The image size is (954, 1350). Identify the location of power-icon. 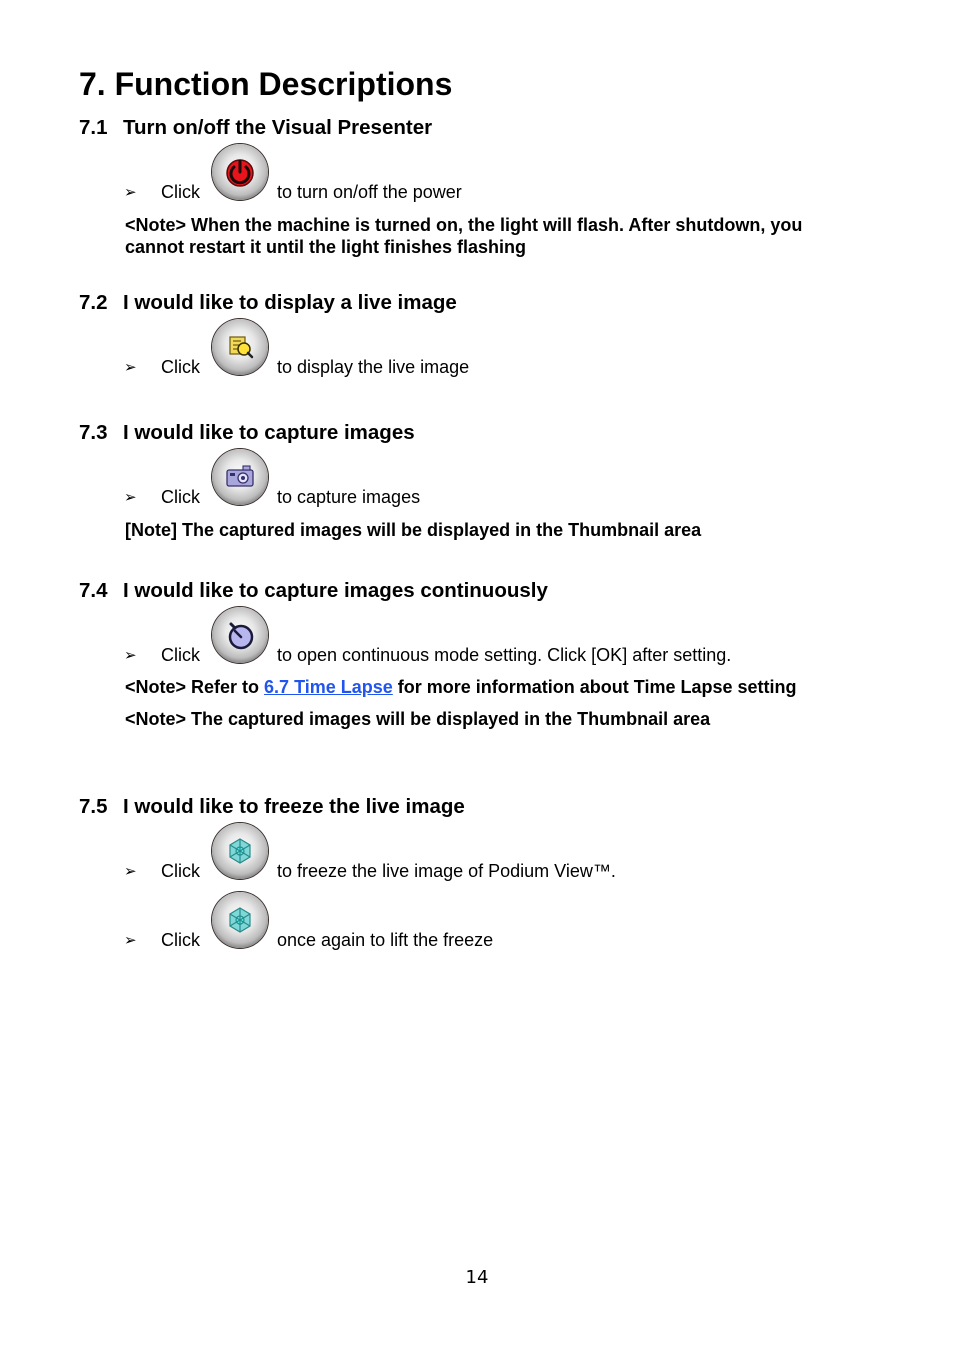
(240, 173).